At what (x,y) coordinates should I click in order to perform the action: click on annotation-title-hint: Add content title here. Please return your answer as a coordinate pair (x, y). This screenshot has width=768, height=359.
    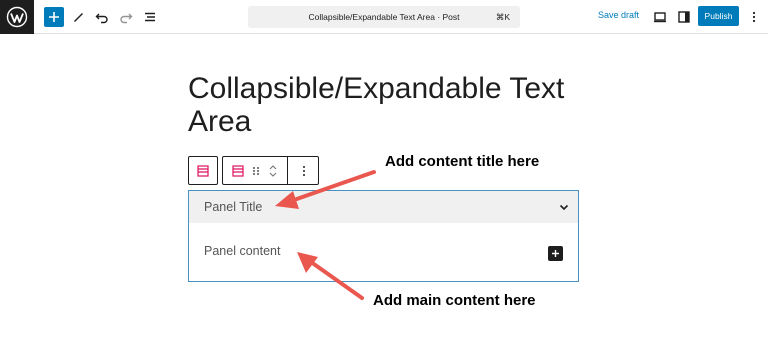
    Looking at the image, I should click on (462, 161).